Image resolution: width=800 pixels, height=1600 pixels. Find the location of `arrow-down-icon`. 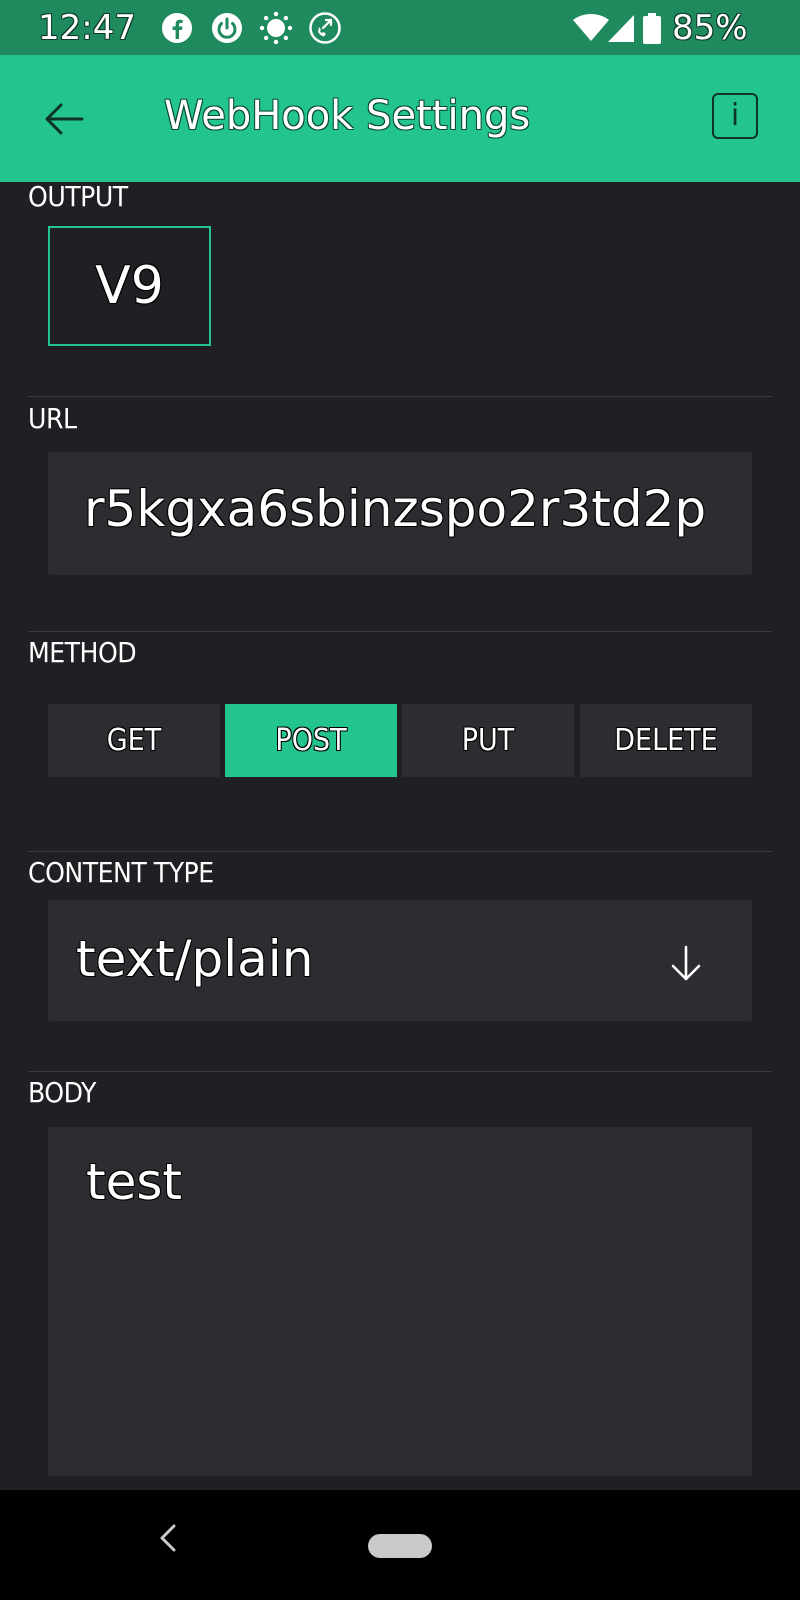

arrow-down-icon is located at coordinates (686, 964).